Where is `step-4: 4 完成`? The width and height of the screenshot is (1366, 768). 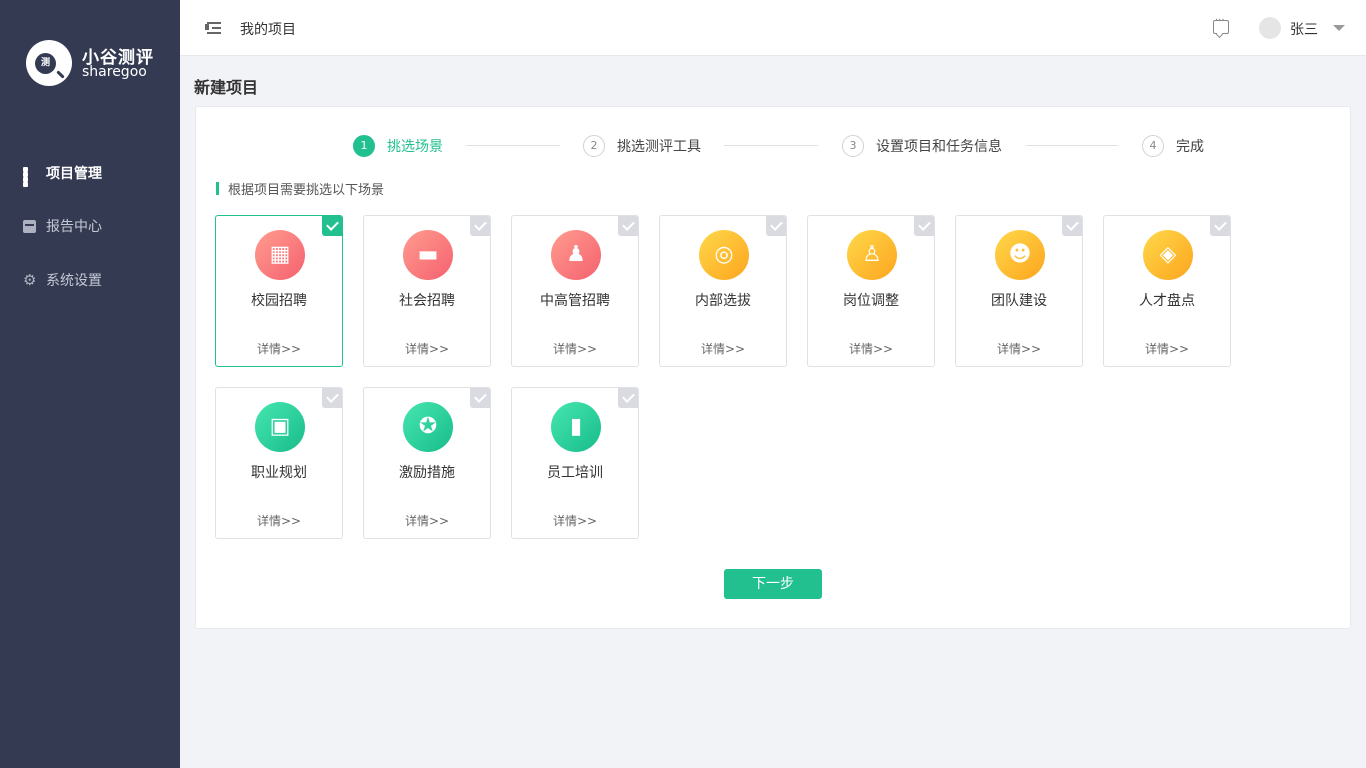 step-4: 4 完成 is located at coordinates (1173, 146).